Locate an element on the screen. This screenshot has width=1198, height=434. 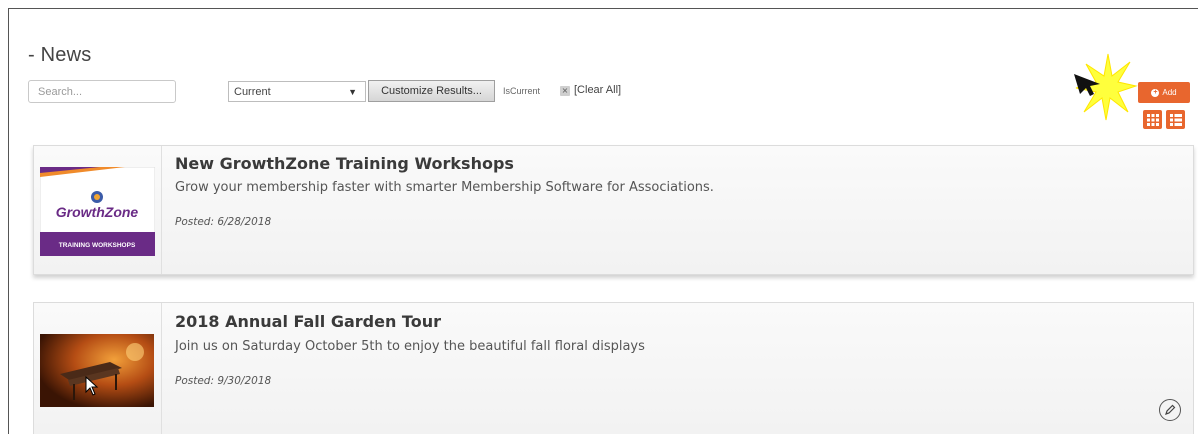
news-thumbnail: GrowthZone TRAINING WORKSHOPS is located at coordinates (97, 211).